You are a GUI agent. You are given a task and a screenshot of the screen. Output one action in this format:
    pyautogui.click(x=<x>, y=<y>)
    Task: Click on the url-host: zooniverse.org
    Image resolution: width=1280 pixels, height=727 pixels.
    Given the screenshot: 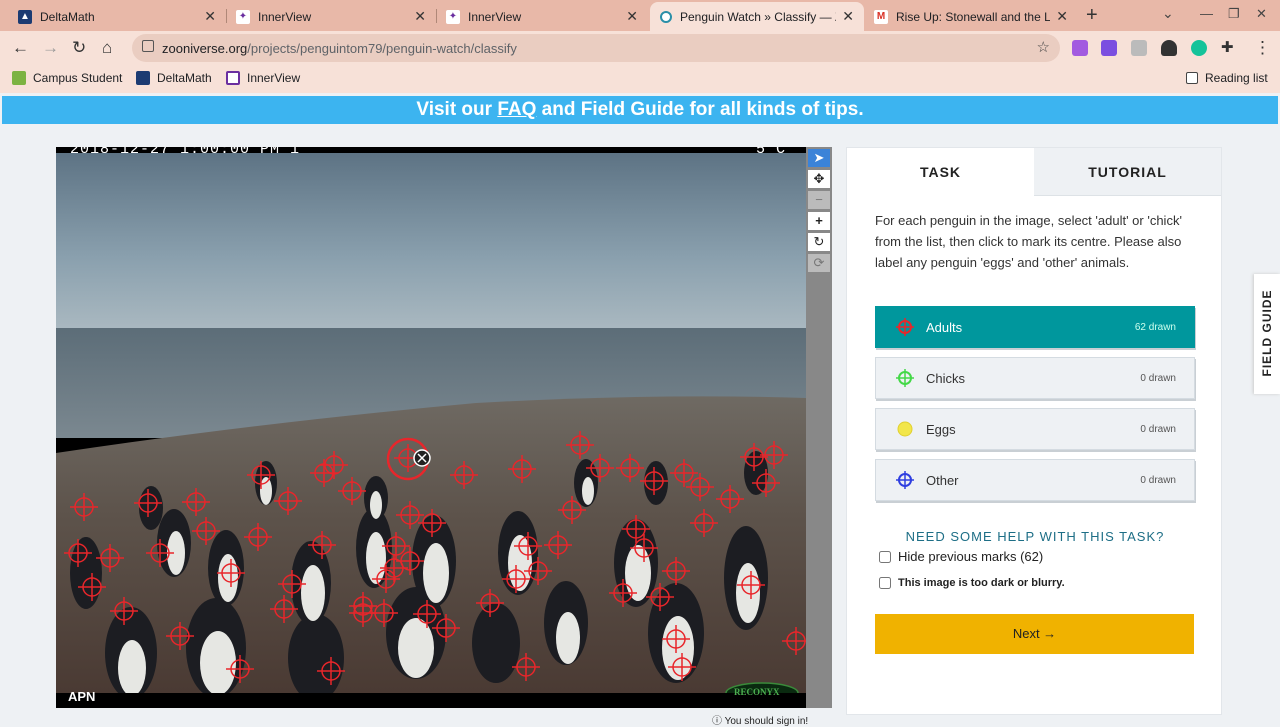 What is the action you would take?
    pyautogui.click(x=205, y=48)
    